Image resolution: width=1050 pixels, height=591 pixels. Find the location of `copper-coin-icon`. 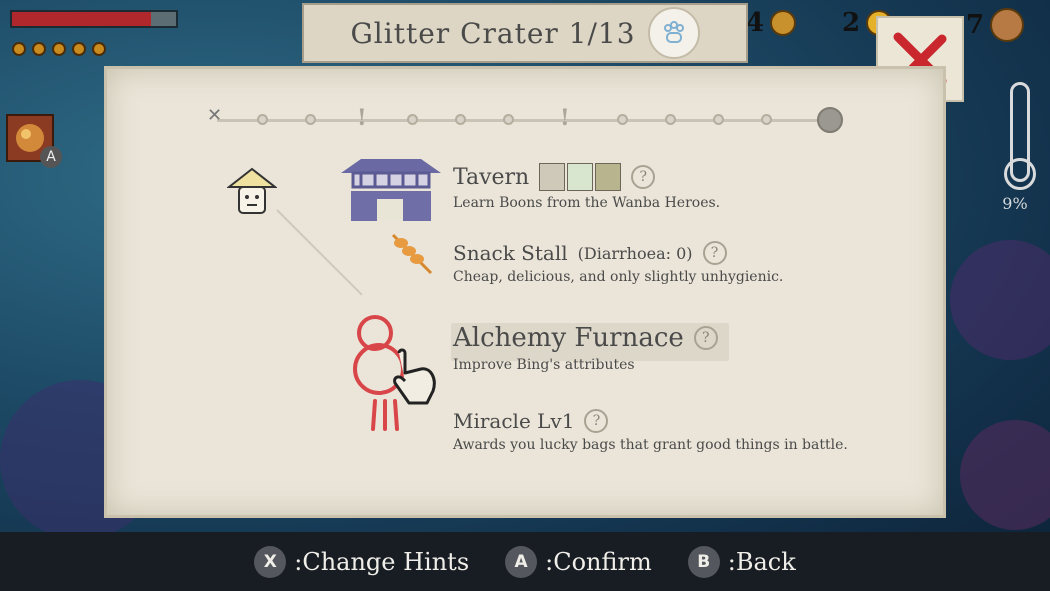

copper-coin-icon is located at coordinates (1007, 25).